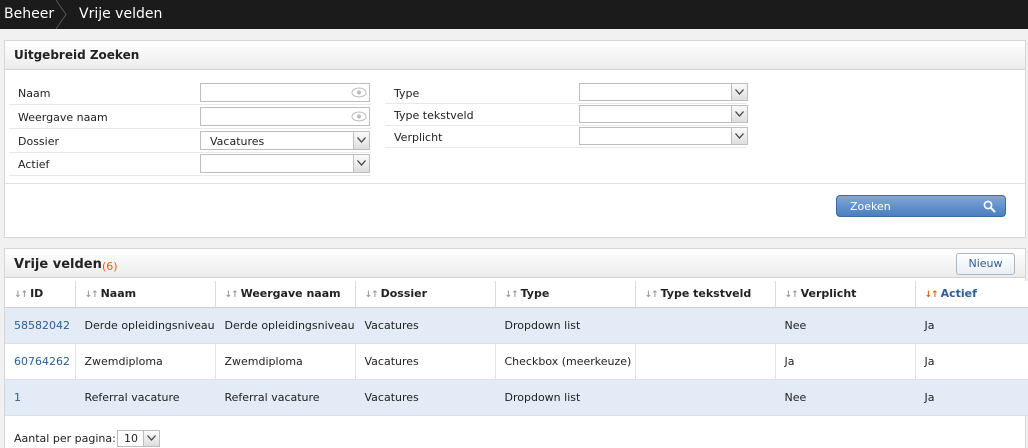 The image size is (1028, 448). I want to click on search-panel-header: Uitgebreid Zoeken, so click(515, 55).